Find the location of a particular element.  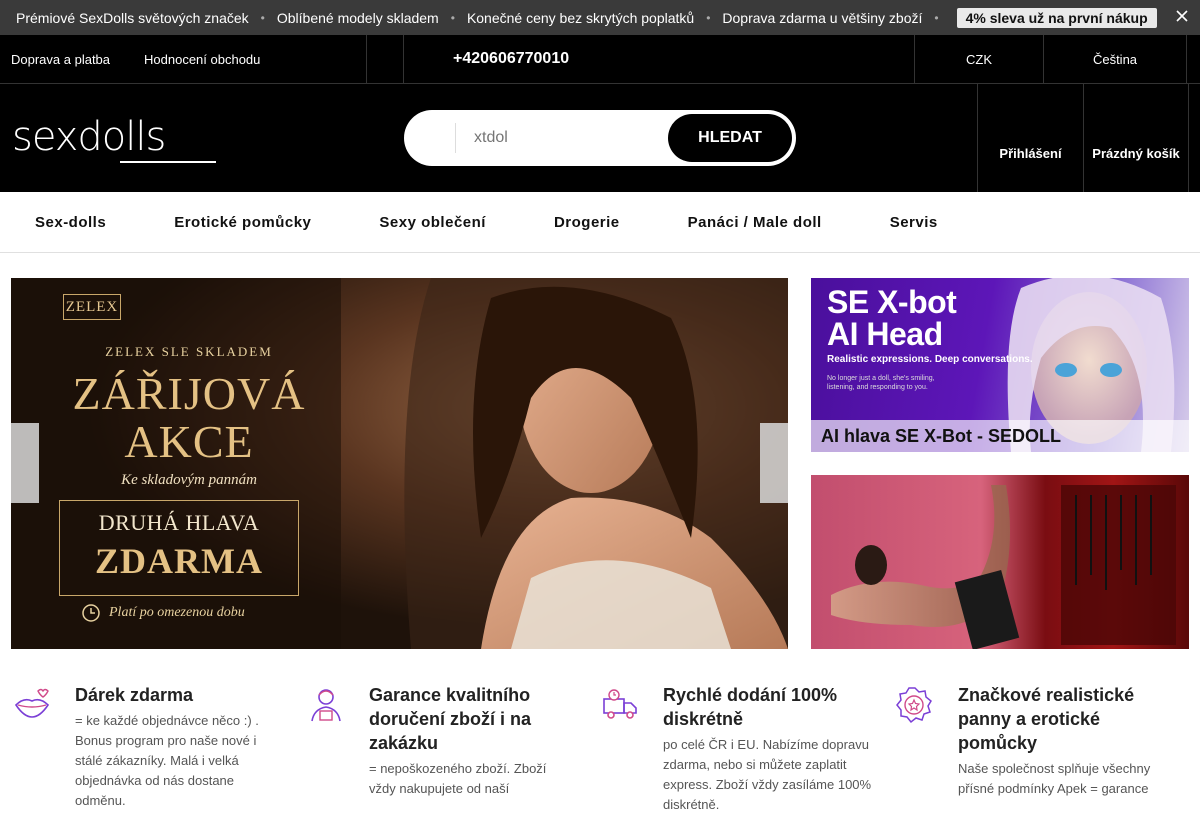

slider-prev-button is located at coordinates (25, 463).